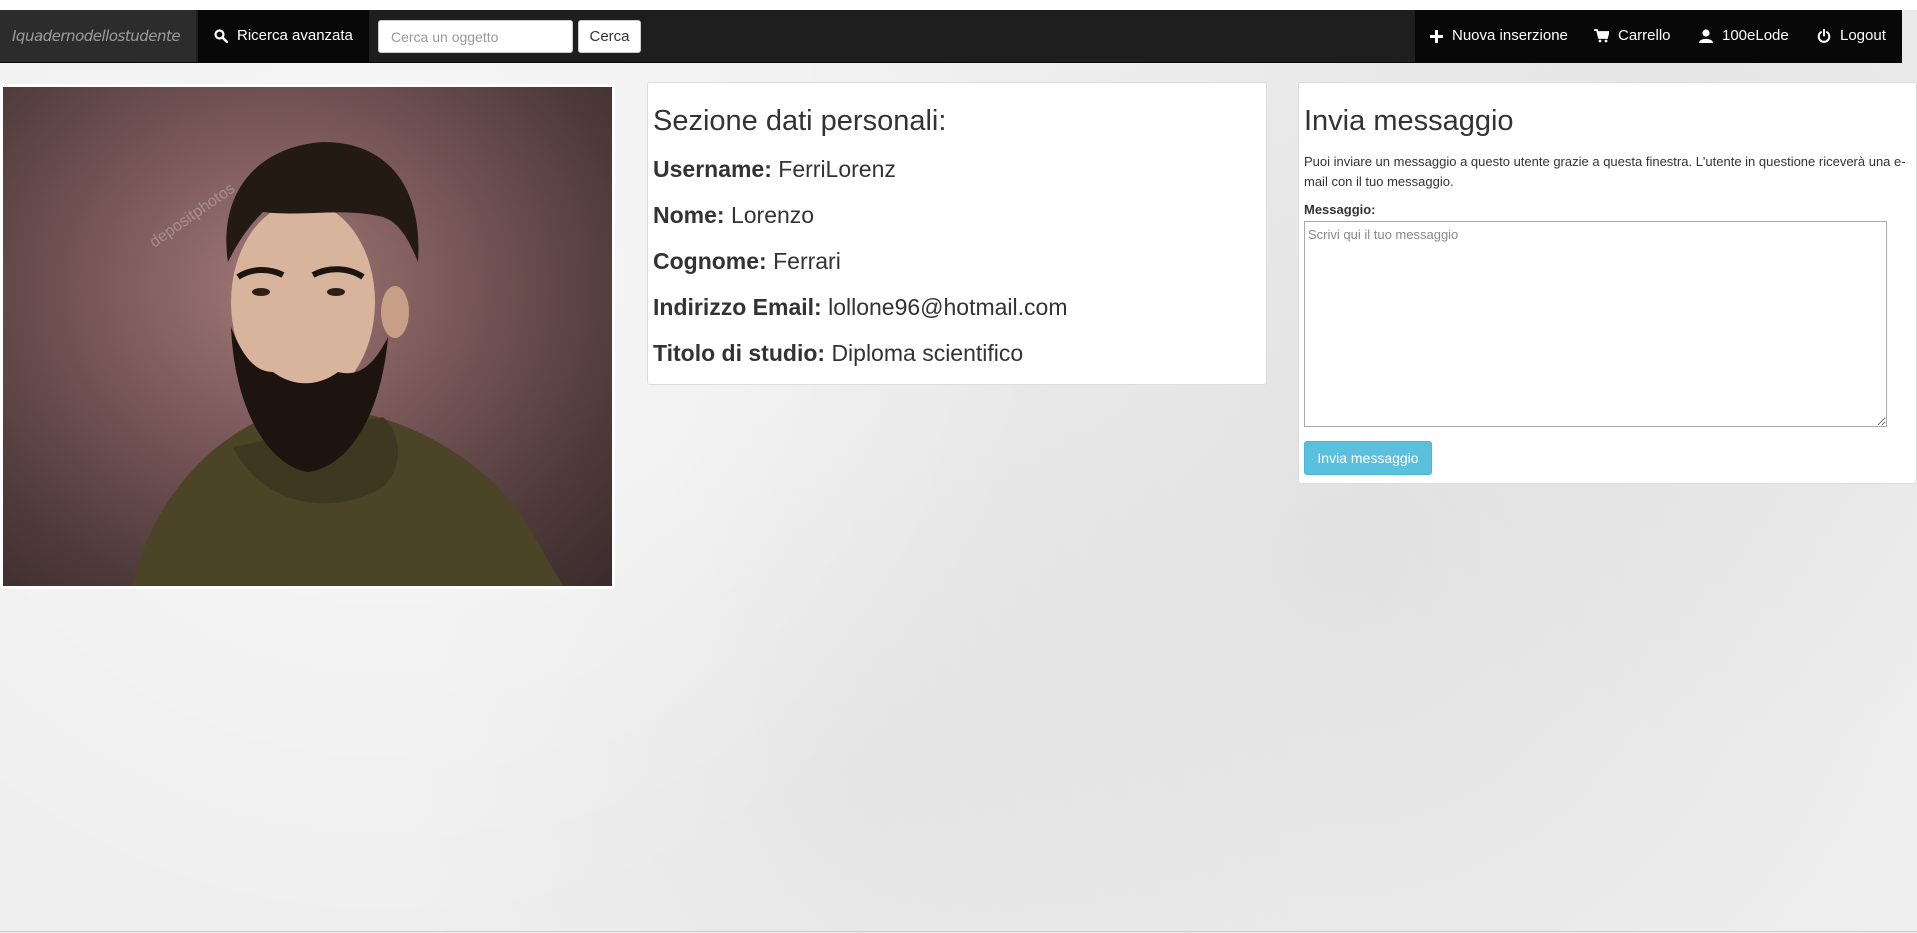 The image size is (1917, 933). Describe the element at coordinates (1601, 36) in the screenshot. I see `cart-icon` at that location.